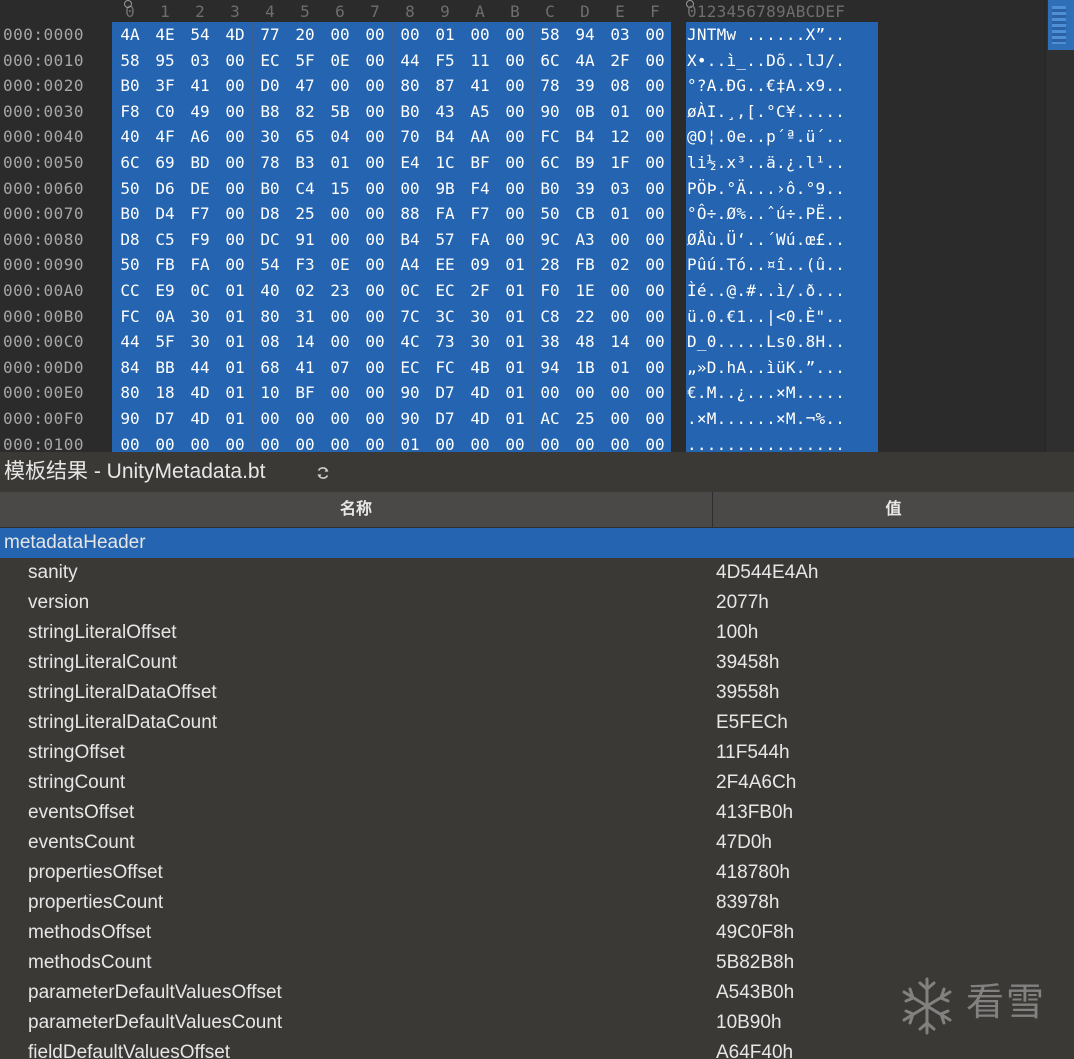 The height and width of the screenshot is (1059, 1074). Describe the element at coordinates (782, 35) in the screenshot. I see `ascii-text: JNTMw ......X”..` at that location.